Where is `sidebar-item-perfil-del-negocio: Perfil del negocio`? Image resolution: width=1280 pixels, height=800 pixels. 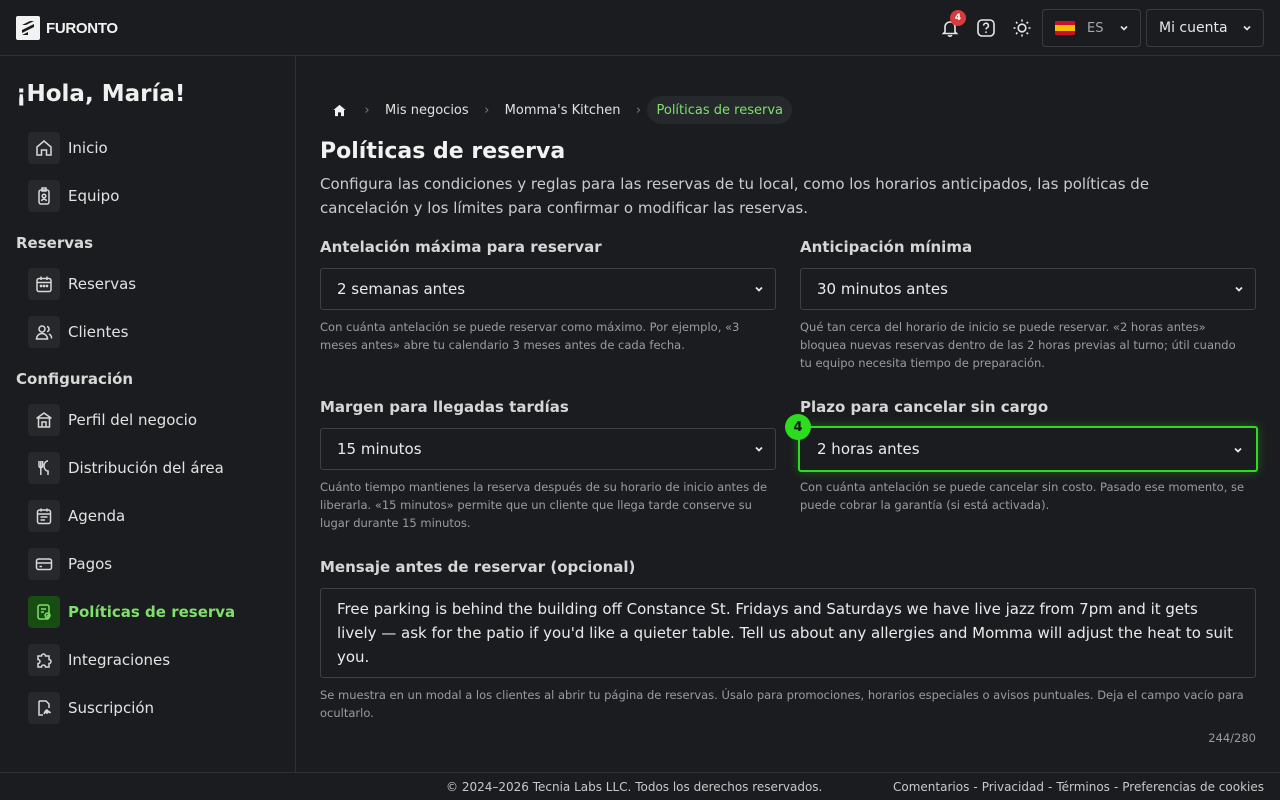
sidebar-item-perfil-del-negocio: Perfil del negocio is located at coordinates (112, 420).